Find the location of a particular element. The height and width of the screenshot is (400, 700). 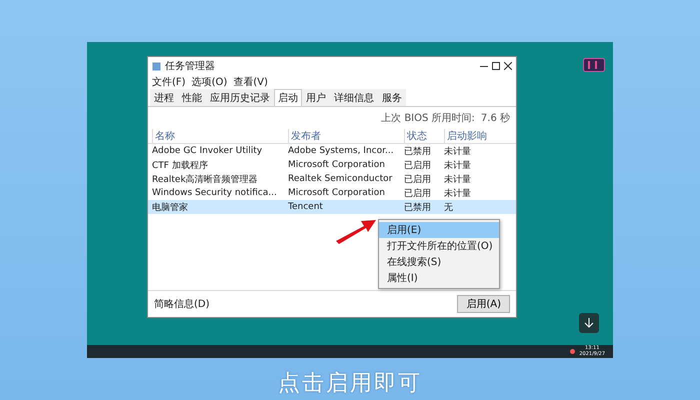

table-cell-text: 电脑管家 is located at coordinates (170, 208).